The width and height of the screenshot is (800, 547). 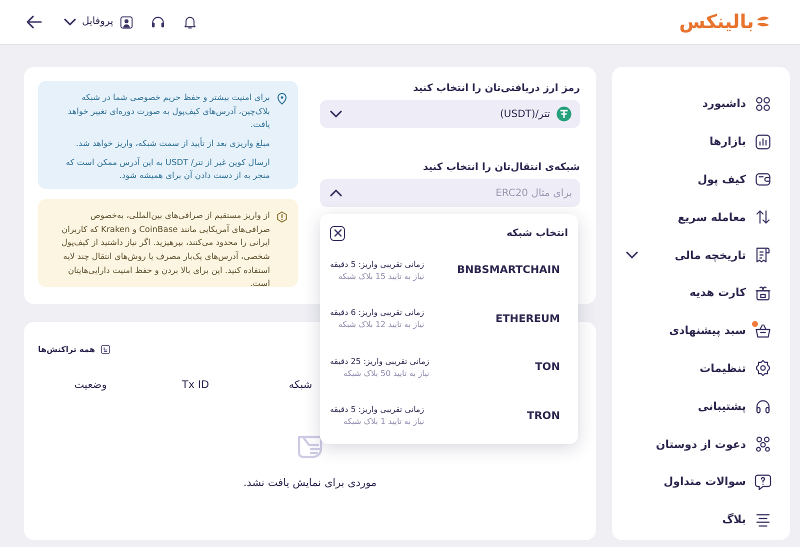 What do you see at coordinates (564, 114) in the screenshot?
I see `tether-coin-icon` at bounding box center [564, 114].